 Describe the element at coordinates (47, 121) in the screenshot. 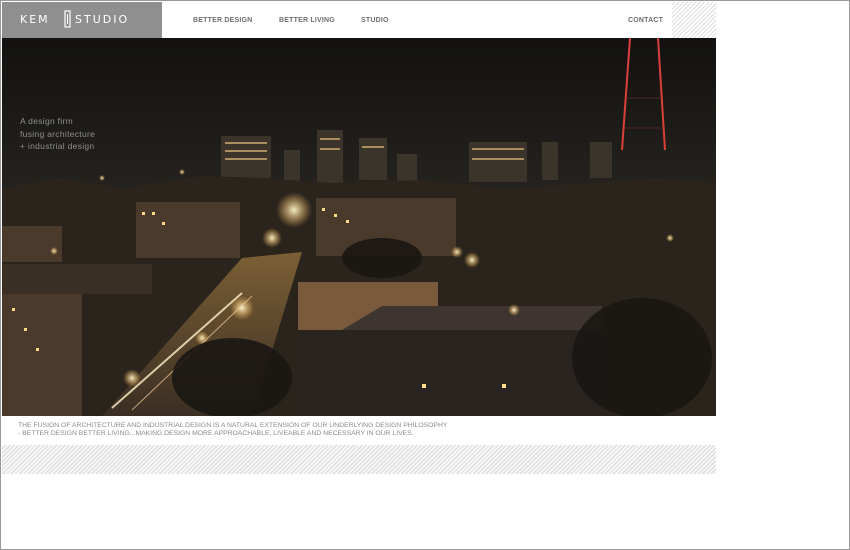

I see `tagline-line: A design firm` at that location.